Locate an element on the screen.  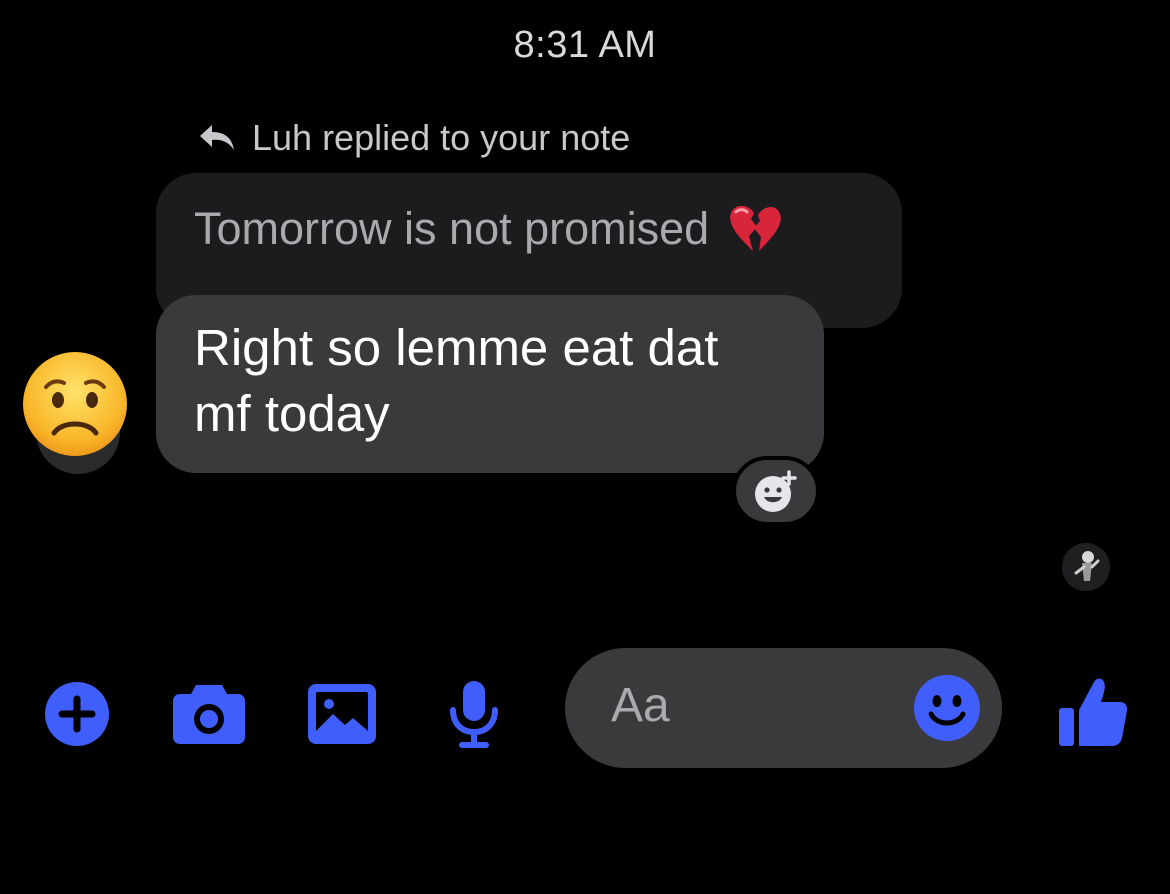
reply-context-header: Luh replied to your note is located at coordinates (414, 138).